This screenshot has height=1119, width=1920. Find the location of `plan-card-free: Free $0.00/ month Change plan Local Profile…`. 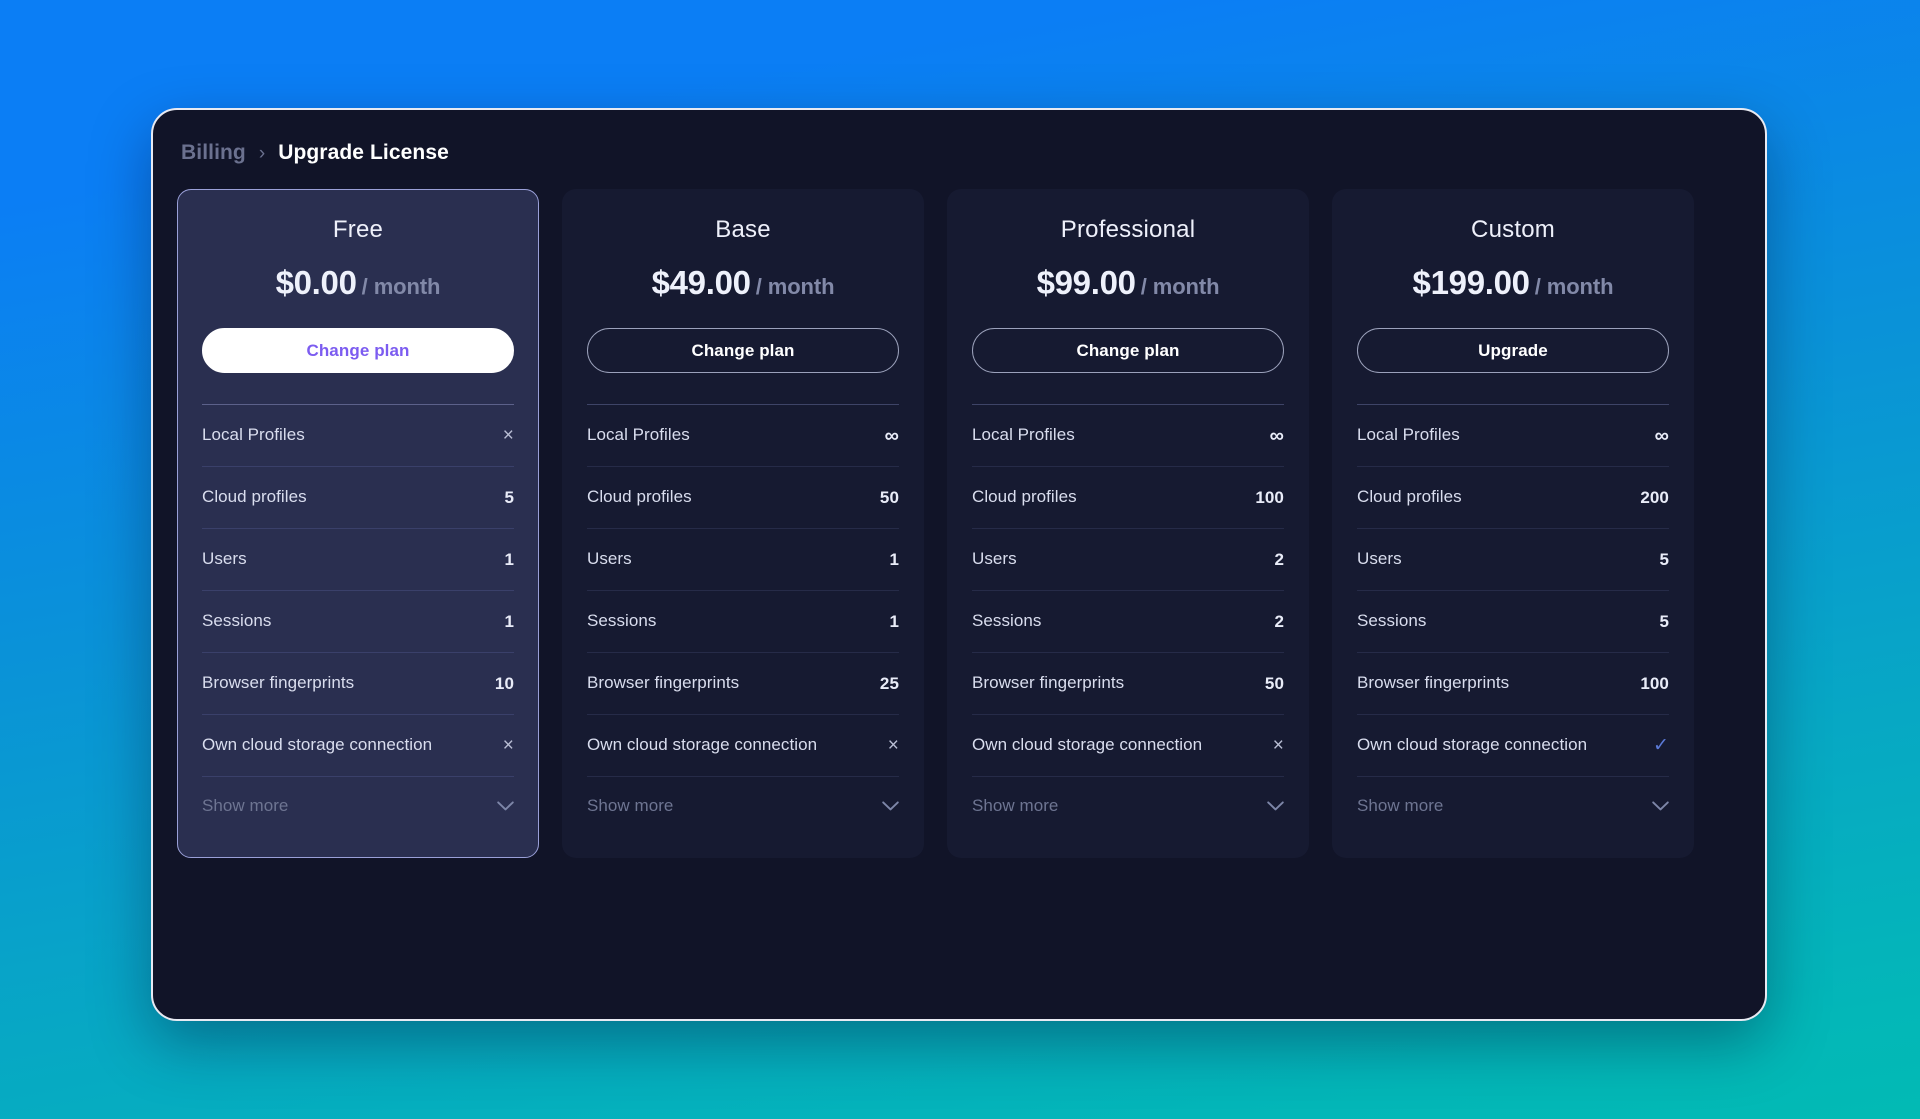

plan-card-free: Free $0.00/ month Change plan Local Profile… is located at coordinates (358, 523).